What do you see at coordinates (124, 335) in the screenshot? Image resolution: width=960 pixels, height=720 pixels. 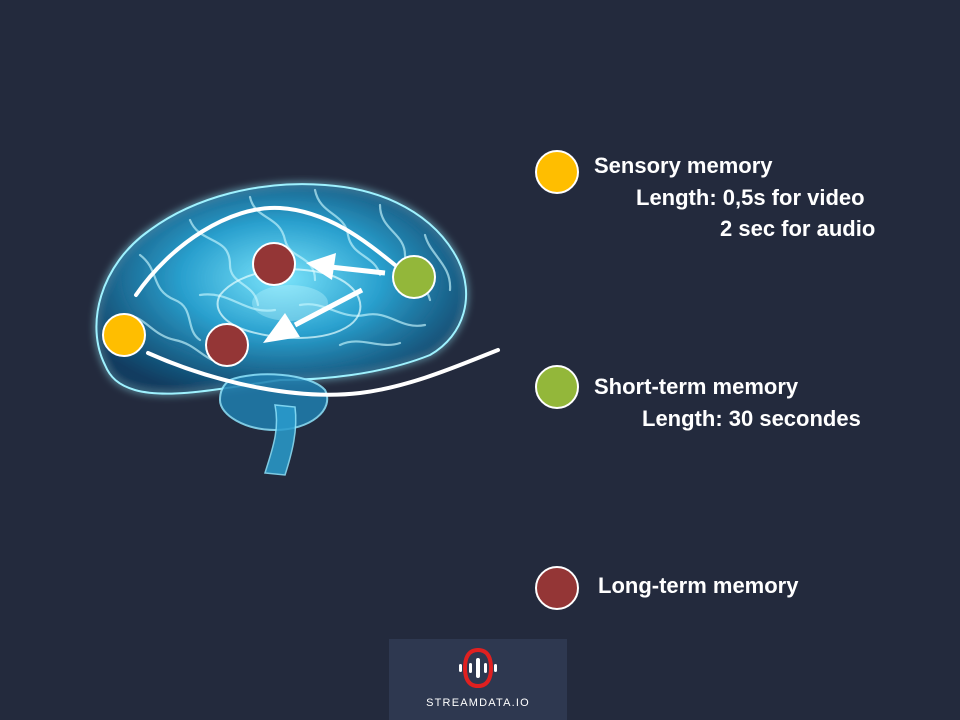 I see `sensory-marker` at bounding box center [124, 335].